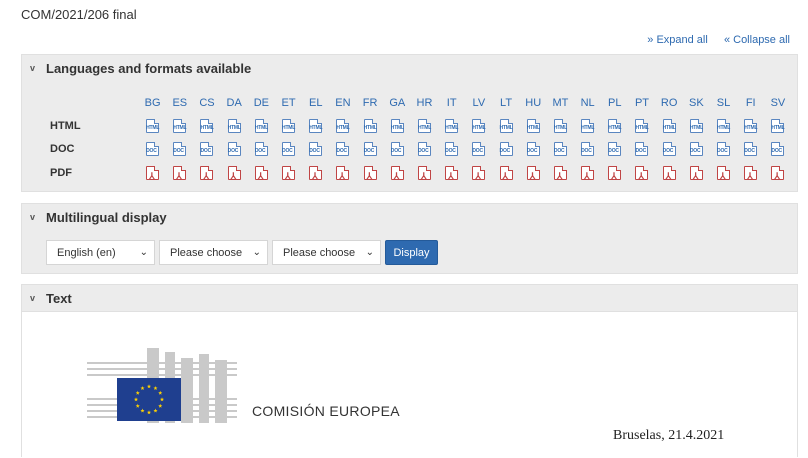  Describe the element at coordinates (615, 103) in the screenshot. I see `language-code-pl: PL` at that location.